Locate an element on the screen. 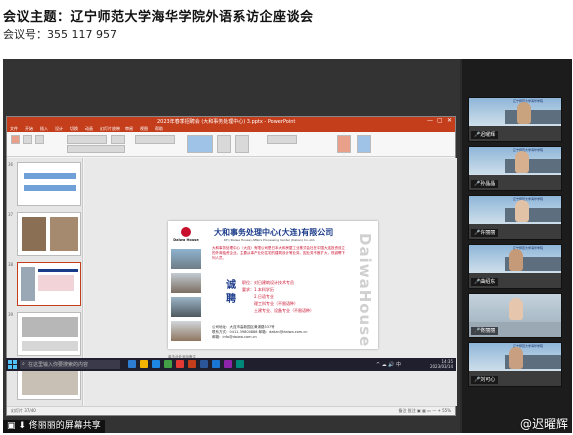 The width and height of the screenshot is (573, 435). slide-number: 36 is located at coordinates (11, 164).